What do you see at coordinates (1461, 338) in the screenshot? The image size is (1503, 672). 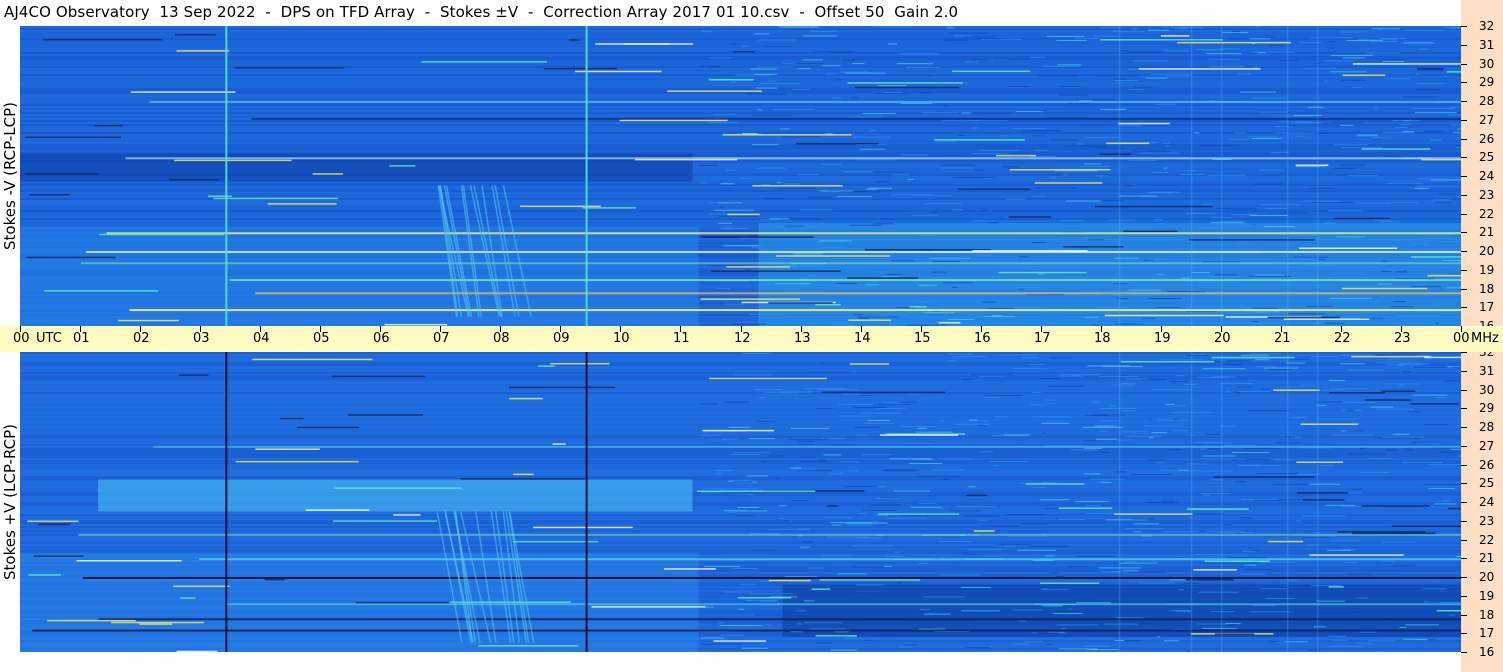 I see `time-tick-label: 00` at bounding box center [1461, 338].